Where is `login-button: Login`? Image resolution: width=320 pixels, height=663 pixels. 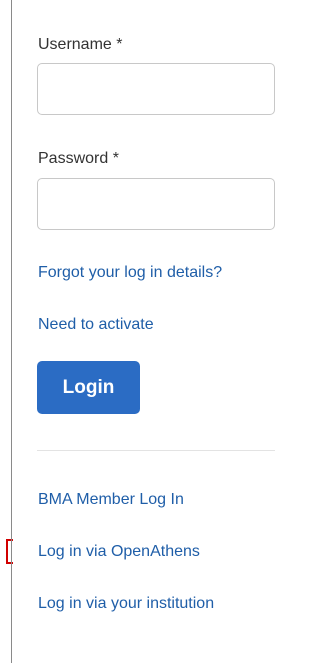 login-button: Login is located at coordinates (88, 387).